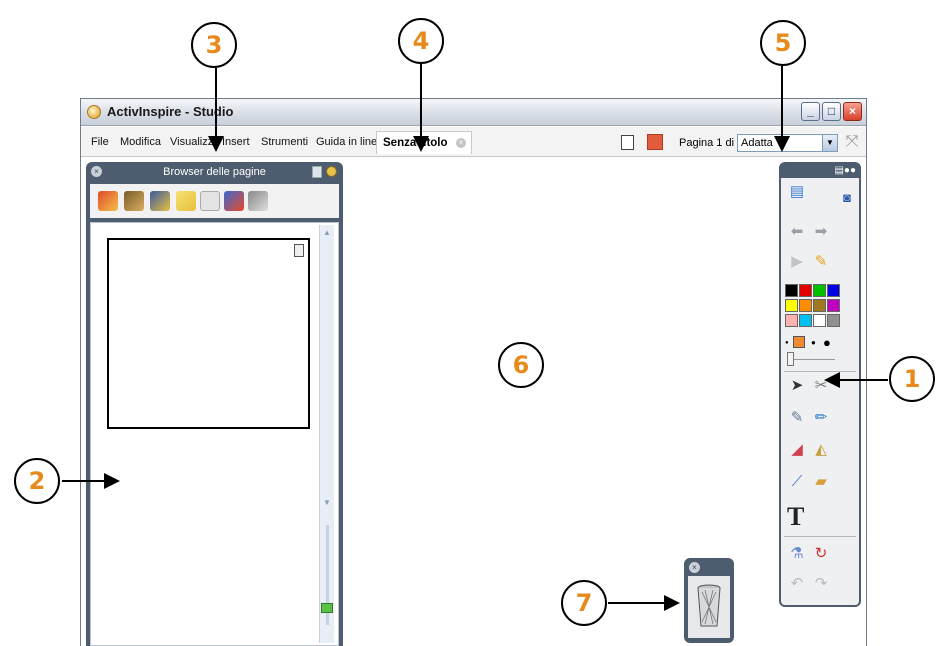 The width and height of the screenshot is (941, 646). What do you see at coordinates (521, 365) in the screenshot?
I see `callout-6: 6` at bounding box center [521, 365].